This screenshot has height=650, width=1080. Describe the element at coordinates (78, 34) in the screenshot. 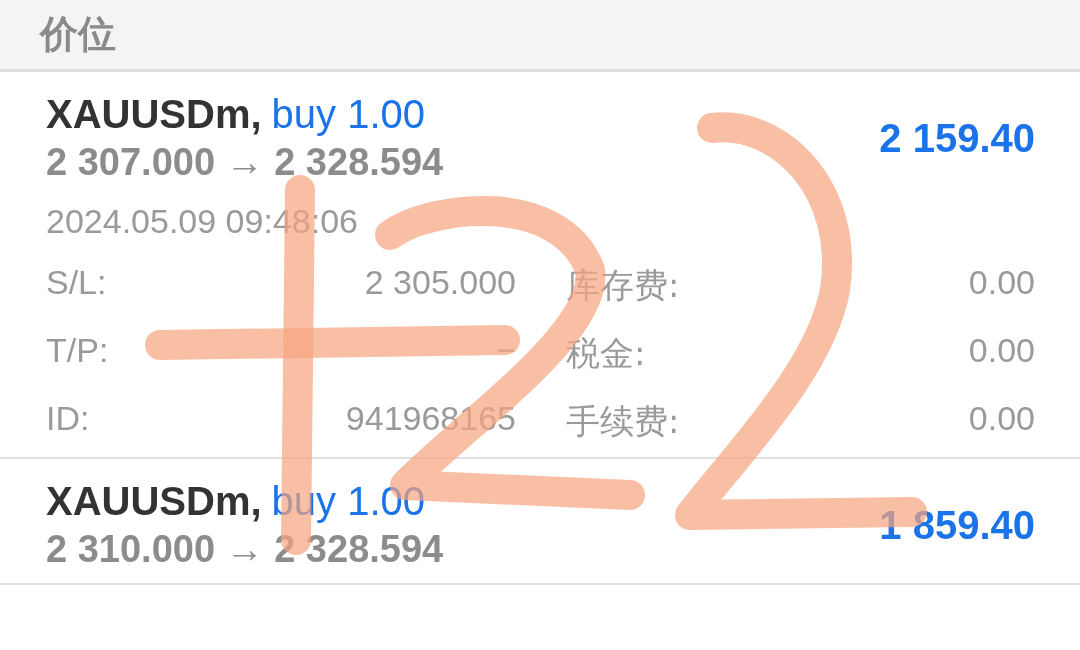

I see `header-title: 价位` at that location.